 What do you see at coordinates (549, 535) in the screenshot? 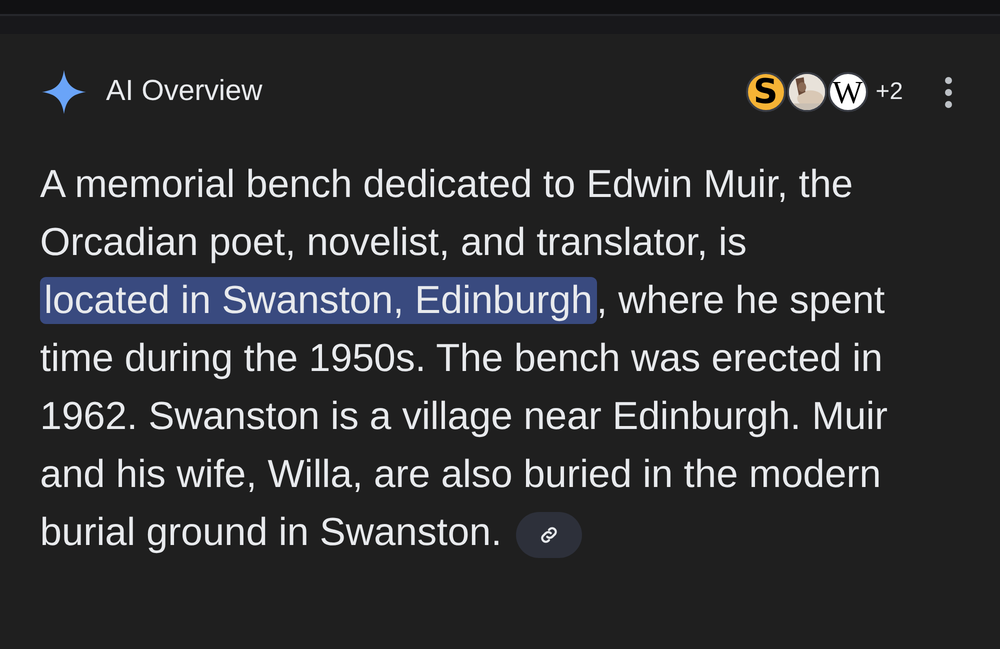
I see `link-button` at bounding box center [549, 535].